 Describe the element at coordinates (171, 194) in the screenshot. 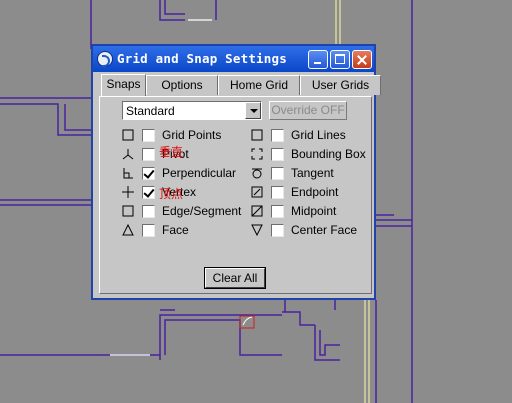

I see `vertex-annotation: 顶点` at that location.